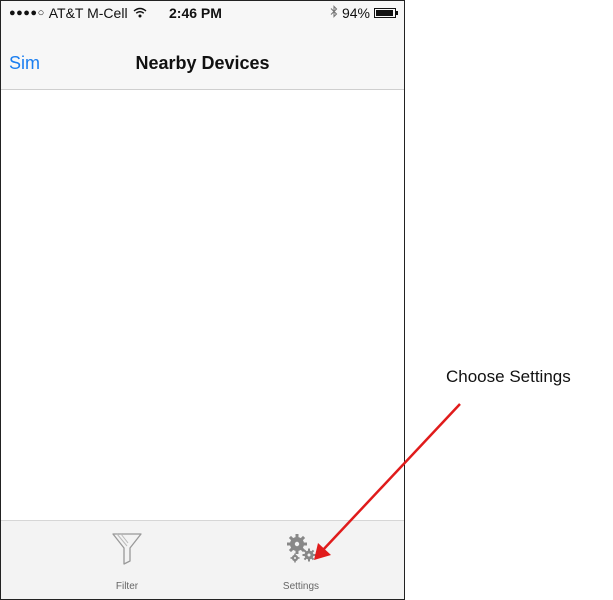 The height and width of the screenshot is (600, 613). What do you see at coordinates (127, 586) in the screenshot?
I see `tab-filter-label: Filter` at bounding box center [127, 586].